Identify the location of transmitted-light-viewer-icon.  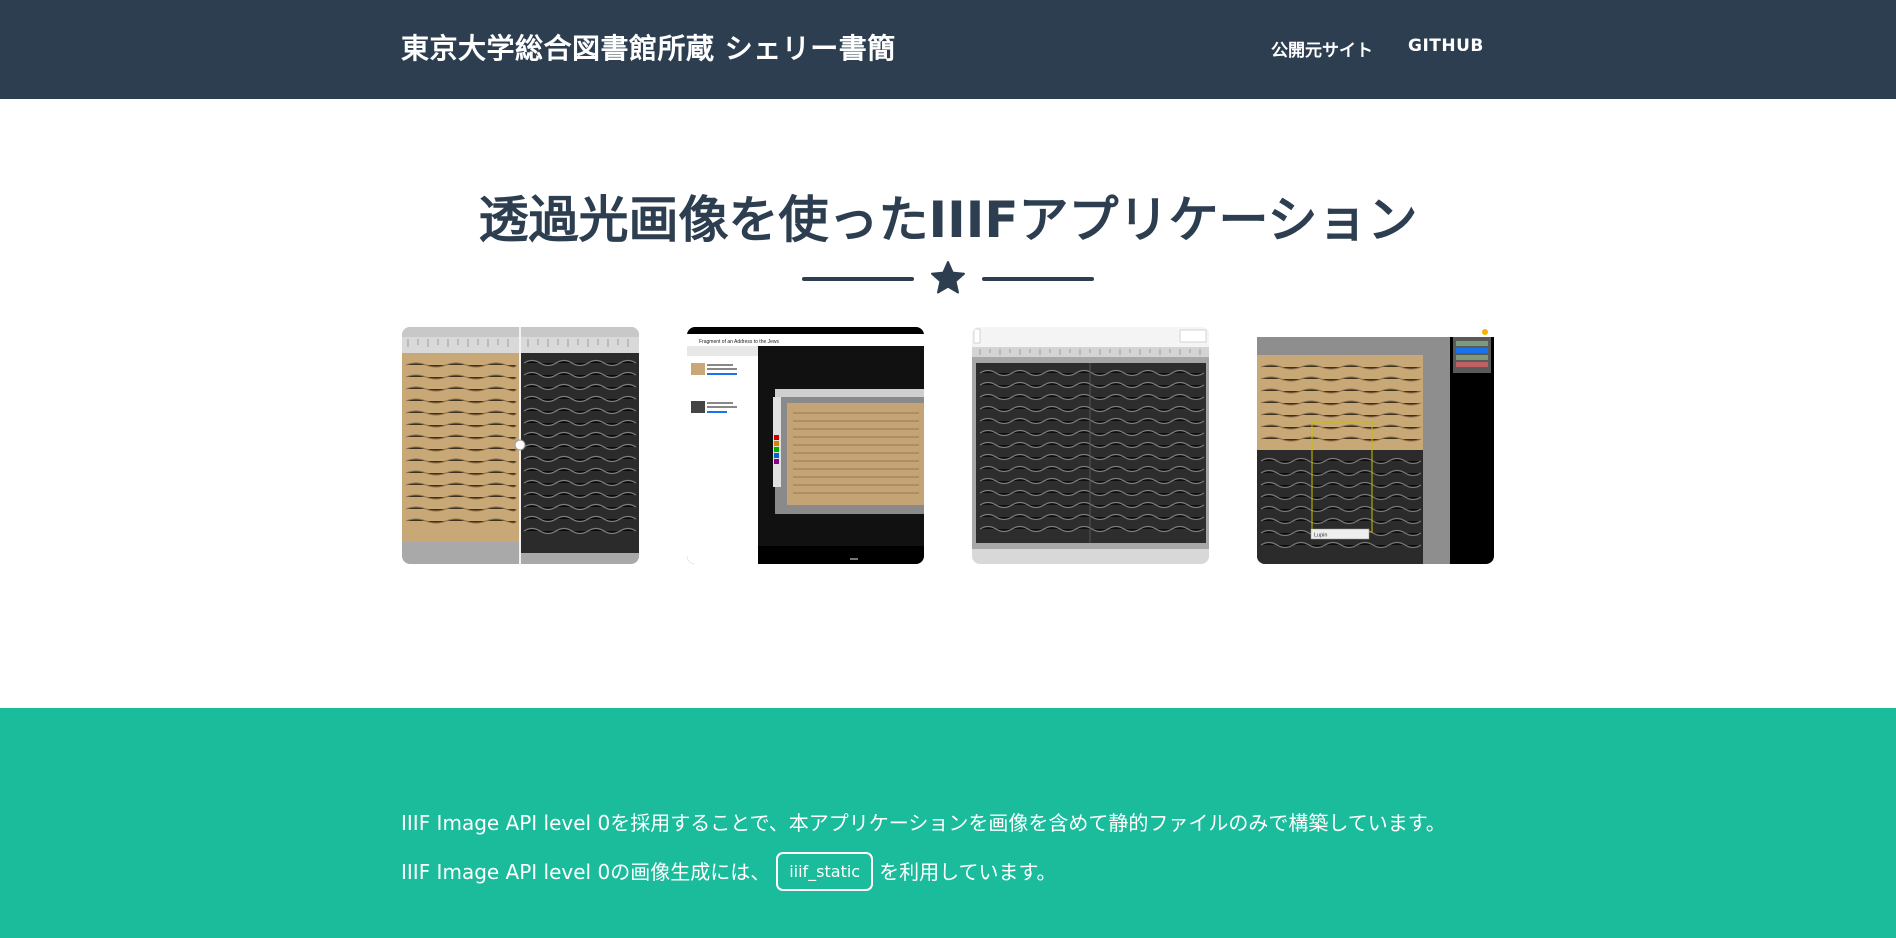
(1090, 445).